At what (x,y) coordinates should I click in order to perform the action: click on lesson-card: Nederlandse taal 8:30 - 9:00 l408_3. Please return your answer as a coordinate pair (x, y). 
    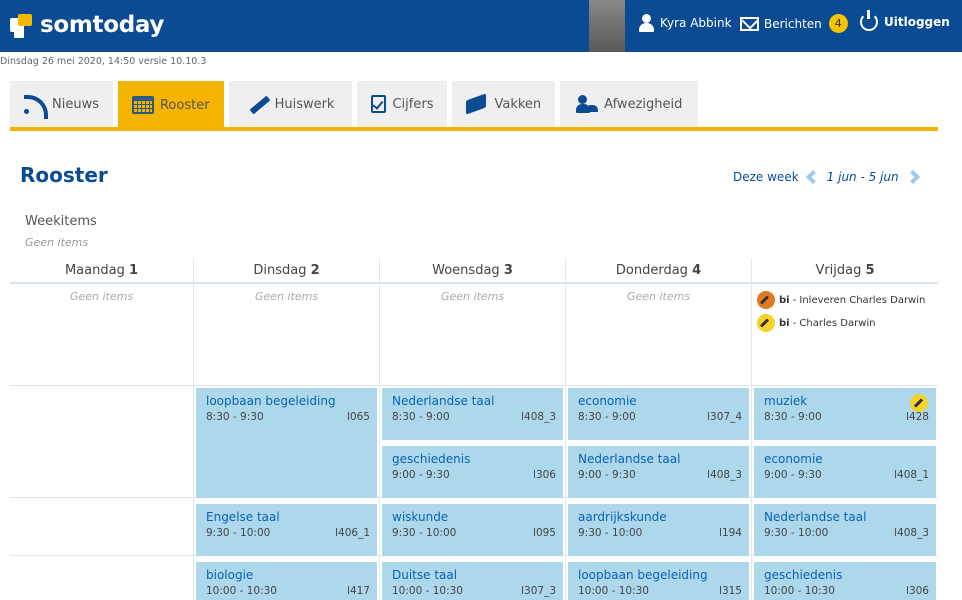
    Looking at the image, I should click on (472, 414).